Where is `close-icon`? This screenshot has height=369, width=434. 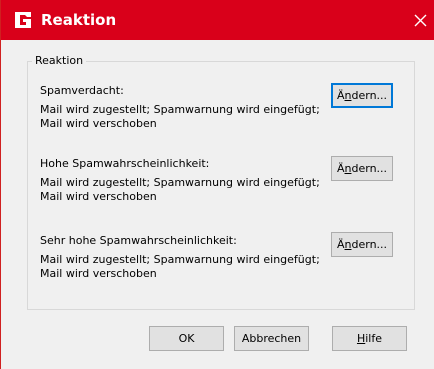 close-icon is located at coordinates (420, 20).